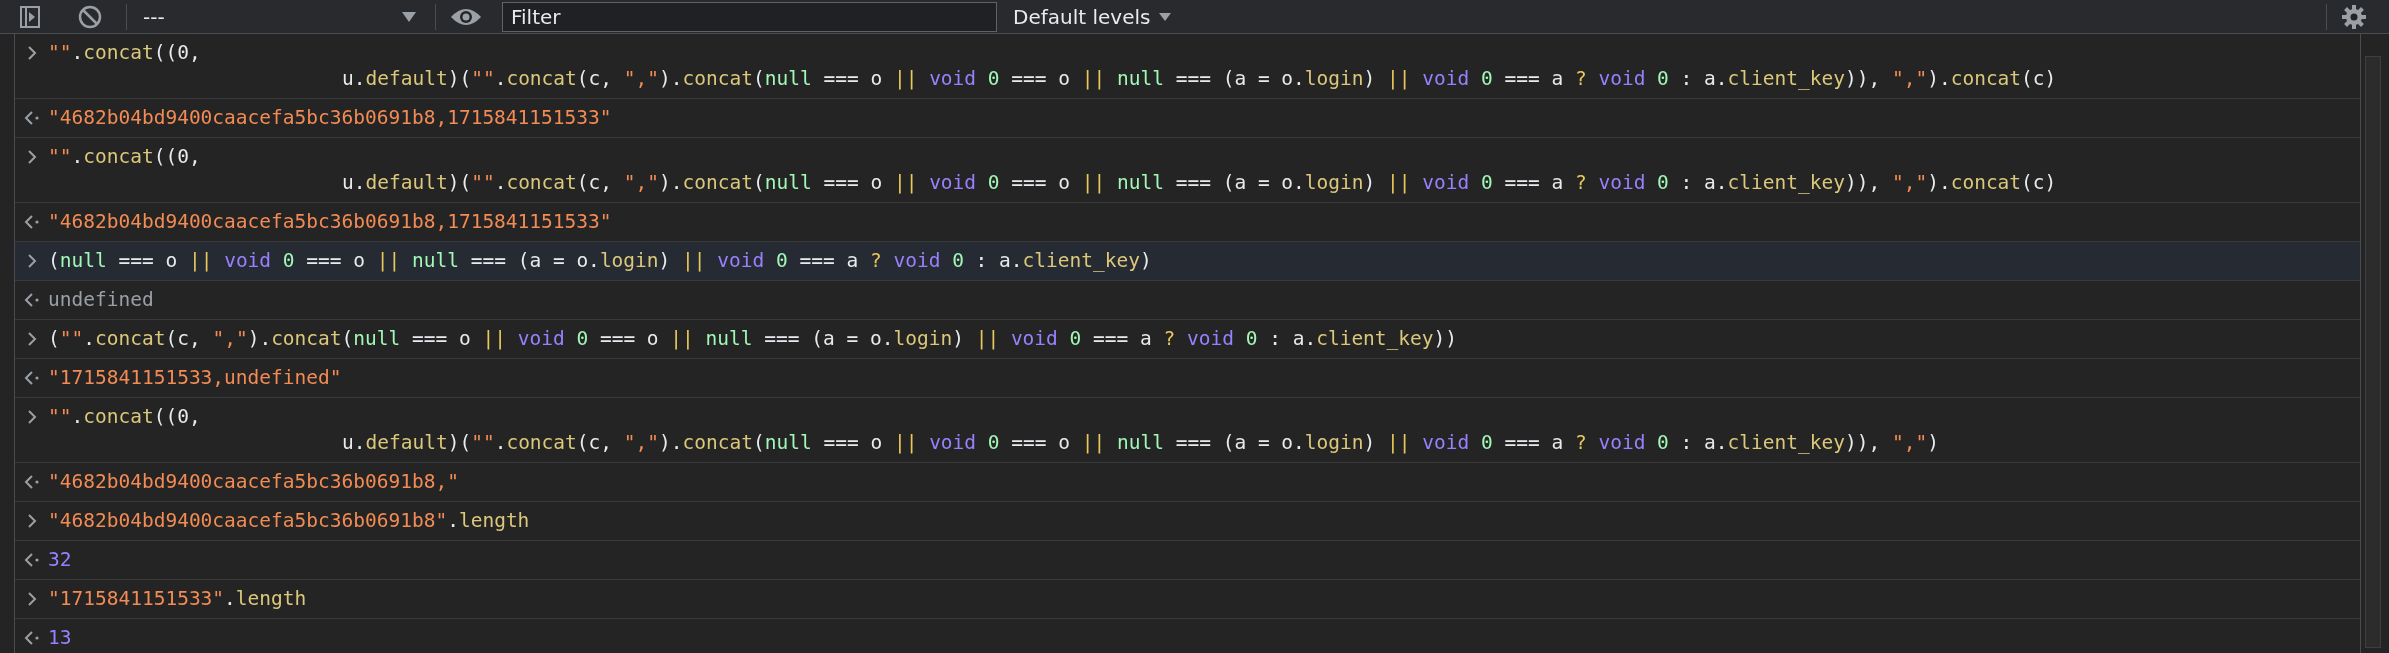 Image resolution: width=2389 pixels, height=653 pixels. I want to click on console-input-code: "1715841151533".length, so click(177, 599).